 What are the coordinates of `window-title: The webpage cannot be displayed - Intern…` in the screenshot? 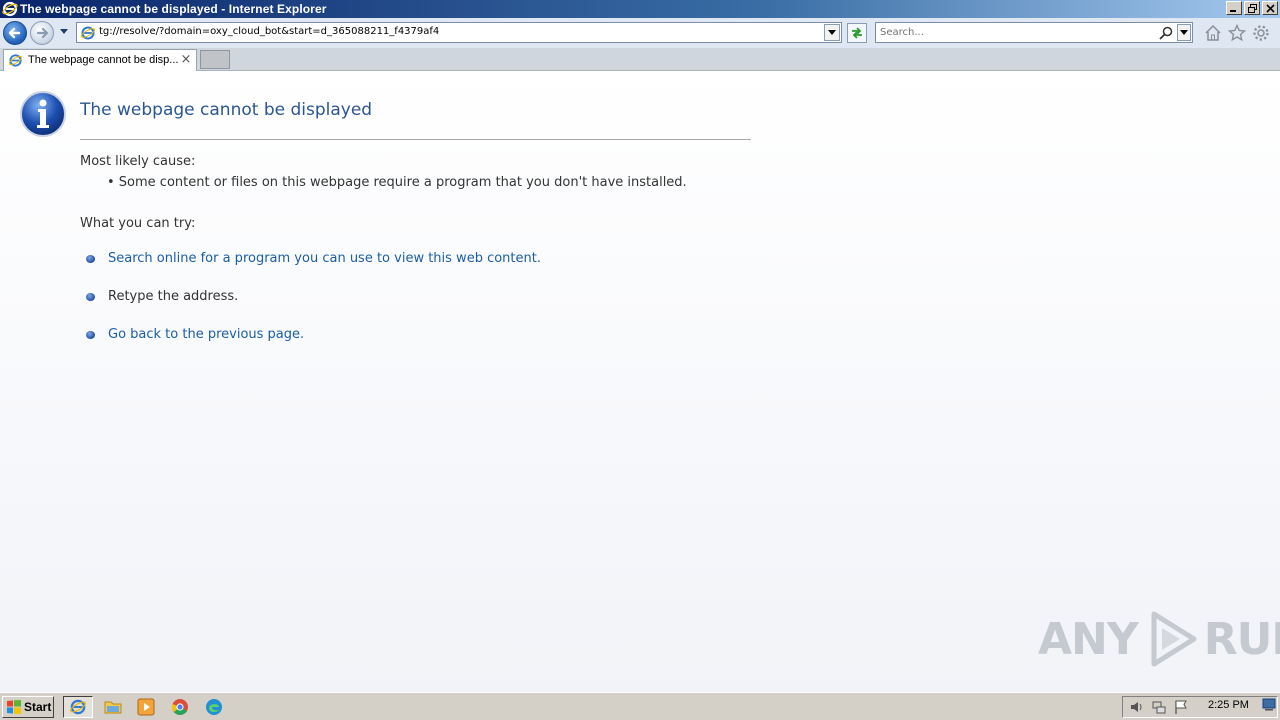 It's located at (173, 9).